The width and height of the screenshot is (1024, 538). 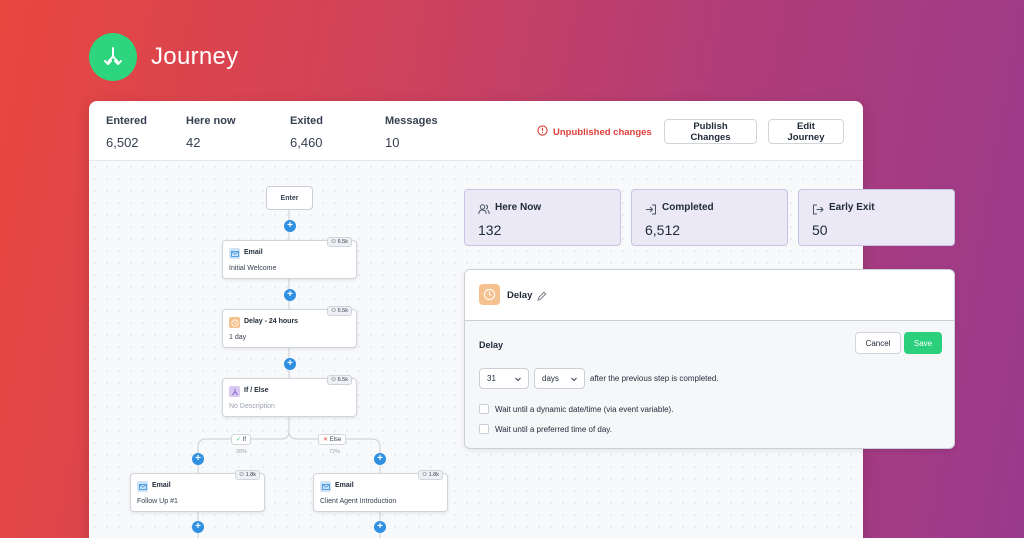 What do you see at coordinates (484, 409) in the screenshot?
I see `dynamic-date-checkbox` at bounding box center [484, 409].